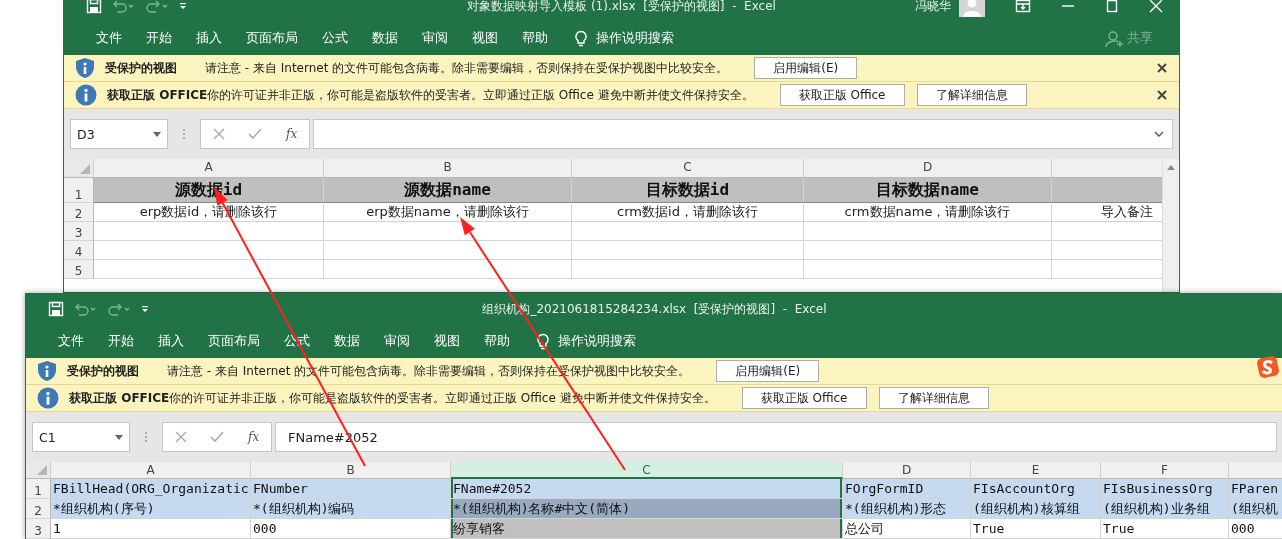 The image size is (1282, 539). Describe the element at coordinates (448, 212) in the screenshot. I see `table-cell: erp数据name，请删除该行` at that location.